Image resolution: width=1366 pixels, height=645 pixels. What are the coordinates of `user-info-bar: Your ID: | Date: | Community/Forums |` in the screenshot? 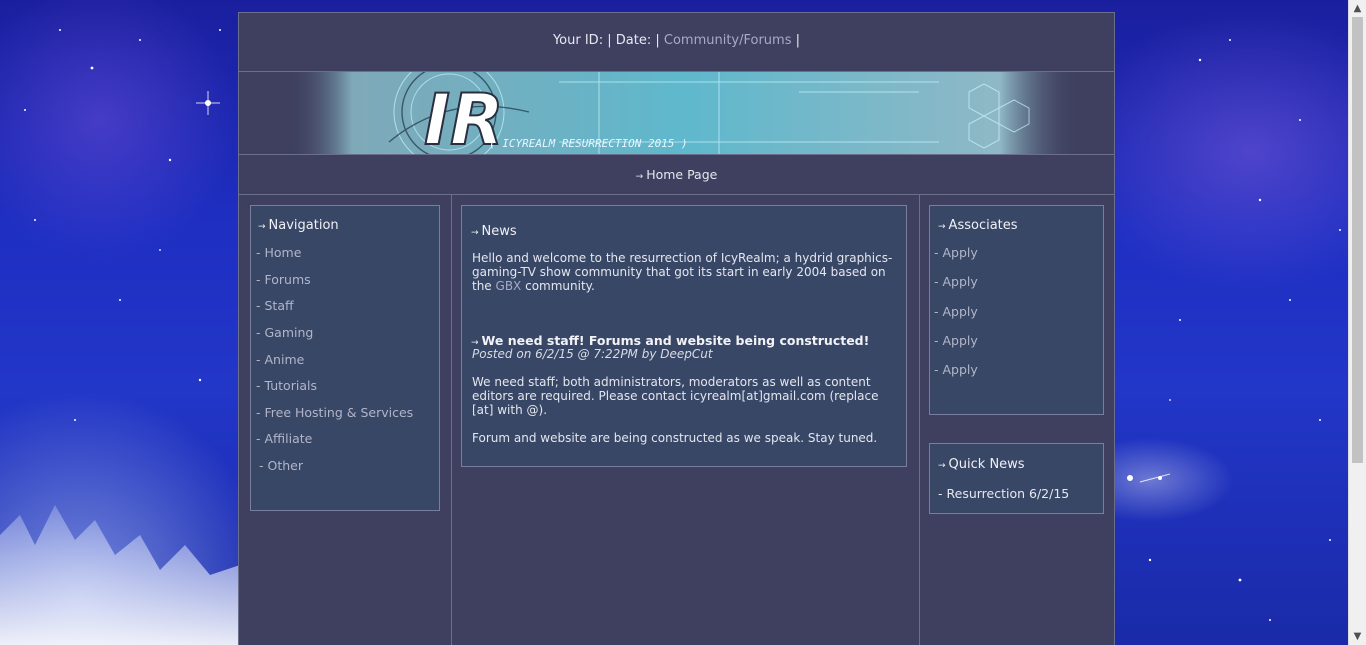 It's located at (676, 42).